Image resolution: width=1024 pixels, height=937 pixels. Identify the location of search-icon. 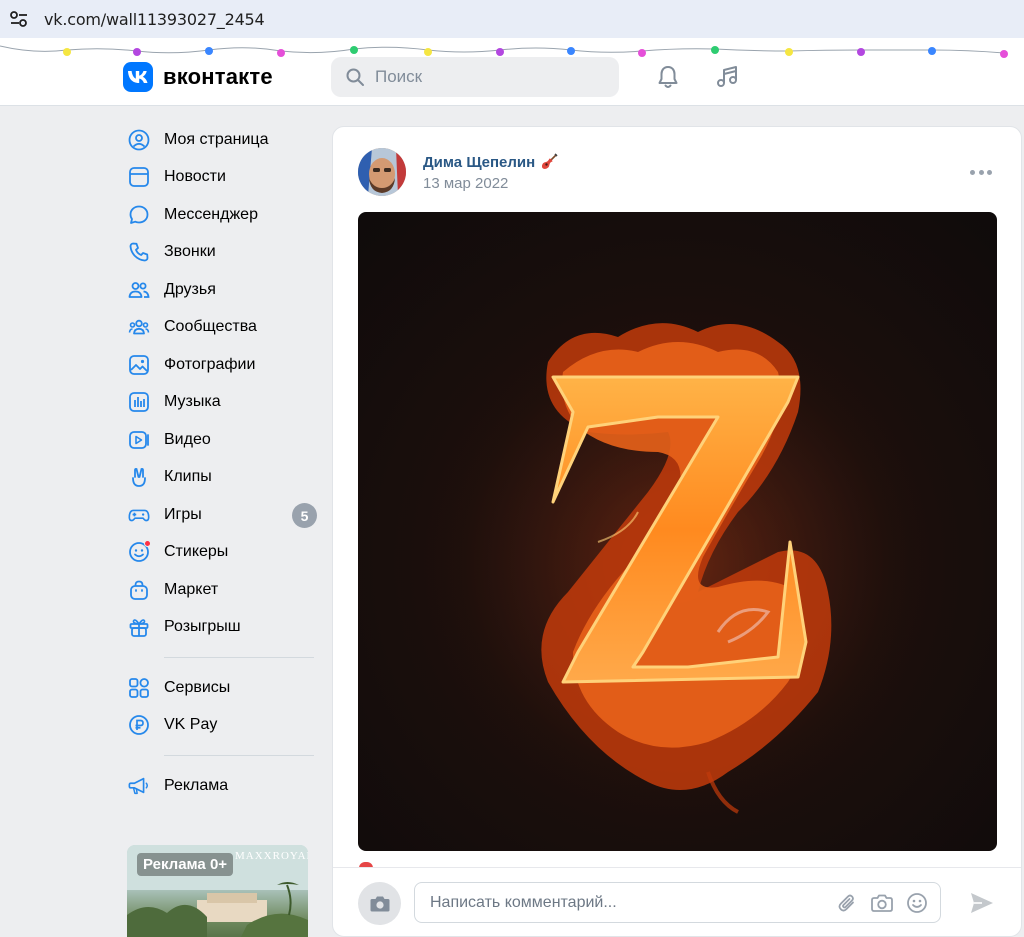
(355, 77).